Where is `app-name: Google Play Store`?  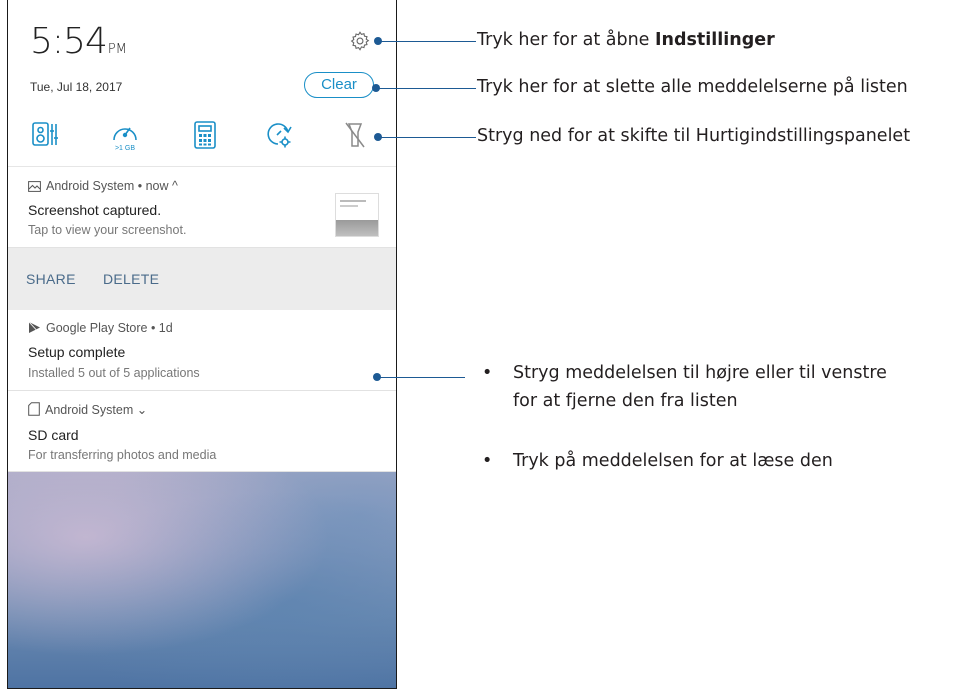
app-name: Google Play Store is located at coordinates (97, 328).